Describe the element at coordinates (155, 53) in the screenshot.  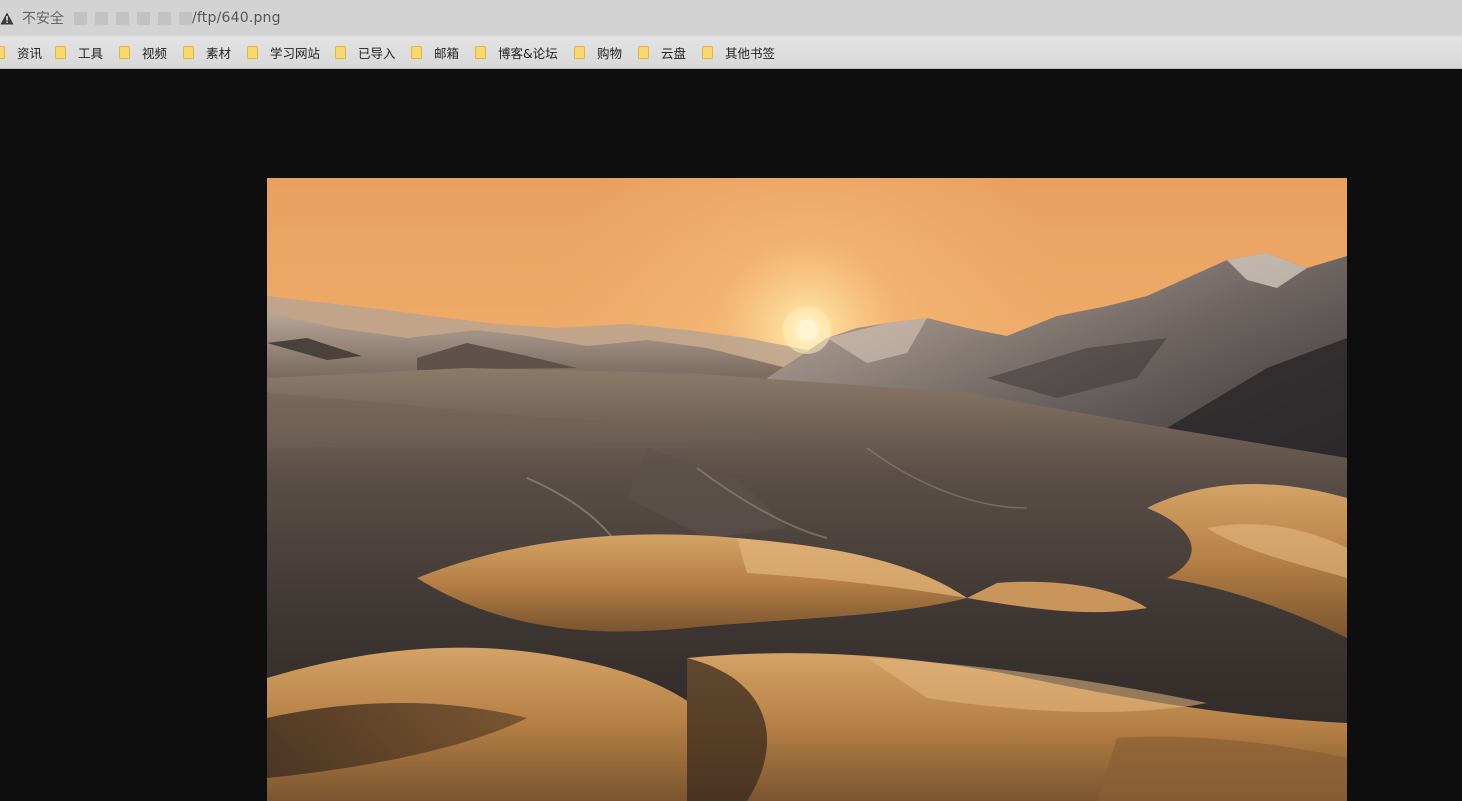
I see `bookmark-label: 视频` at that location.